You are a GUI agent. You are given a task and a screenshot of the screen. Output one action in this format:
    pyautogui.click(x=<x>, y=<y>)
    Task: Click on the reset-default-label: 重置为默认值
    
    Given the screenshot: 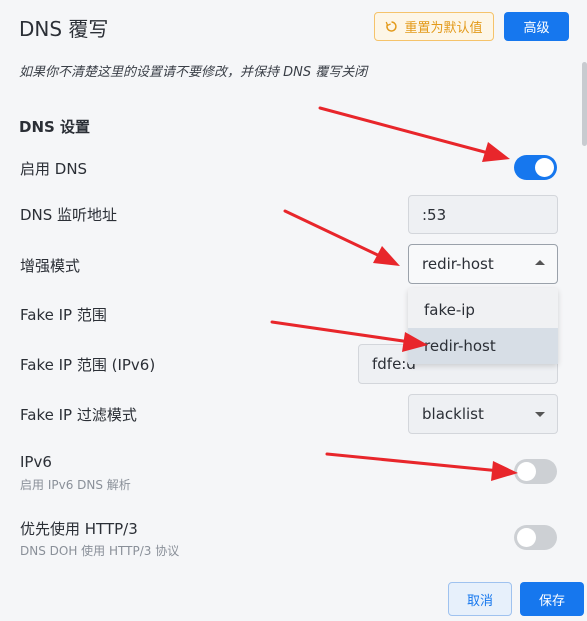 What is the action you would take?
    pyautogui.click(x=443, y=28)
    